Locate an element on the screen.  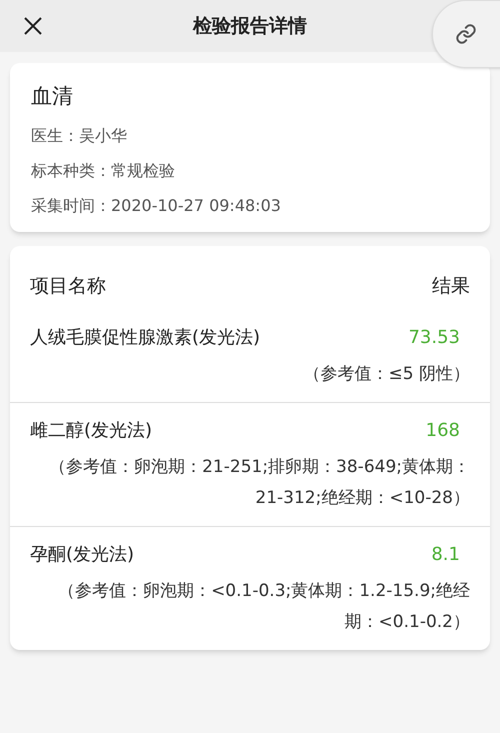
sample-title: 血清 is located at coordinates (52, 96).